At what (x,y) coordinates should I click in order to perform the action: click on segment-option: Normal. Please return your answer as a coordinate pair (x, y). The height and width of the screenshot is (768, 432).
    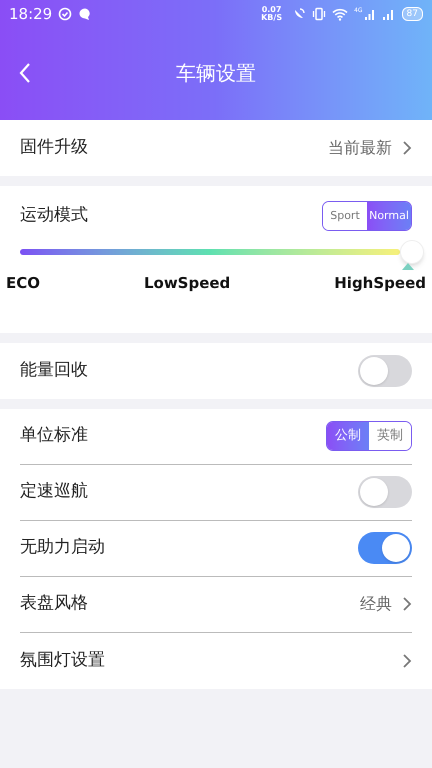
    Looking at the image, I should click on (389, 216).